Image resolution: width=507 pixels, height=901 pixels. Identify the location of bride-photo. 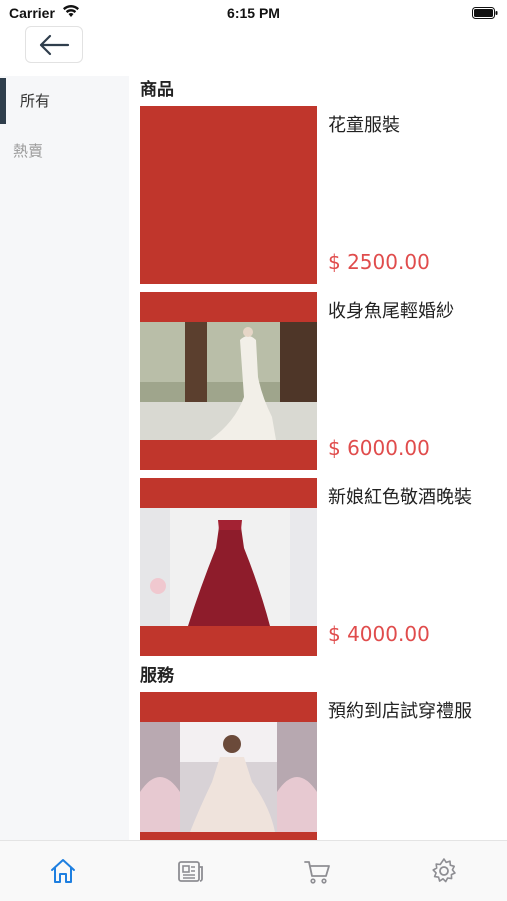
(228, 777).